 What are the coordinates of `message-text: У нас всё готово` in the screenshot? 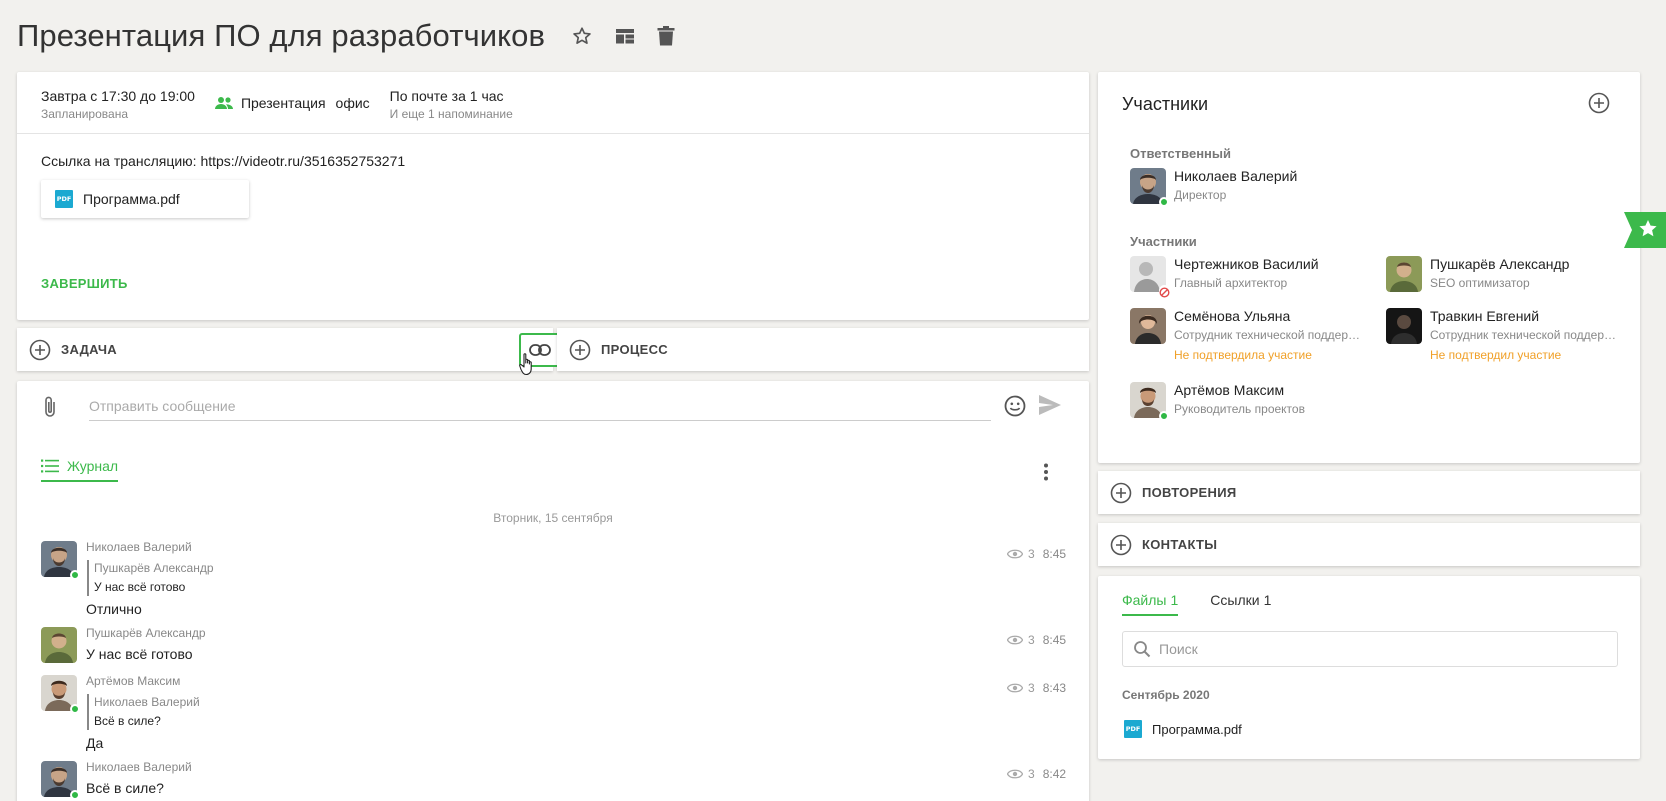 It's located at (139, 654).